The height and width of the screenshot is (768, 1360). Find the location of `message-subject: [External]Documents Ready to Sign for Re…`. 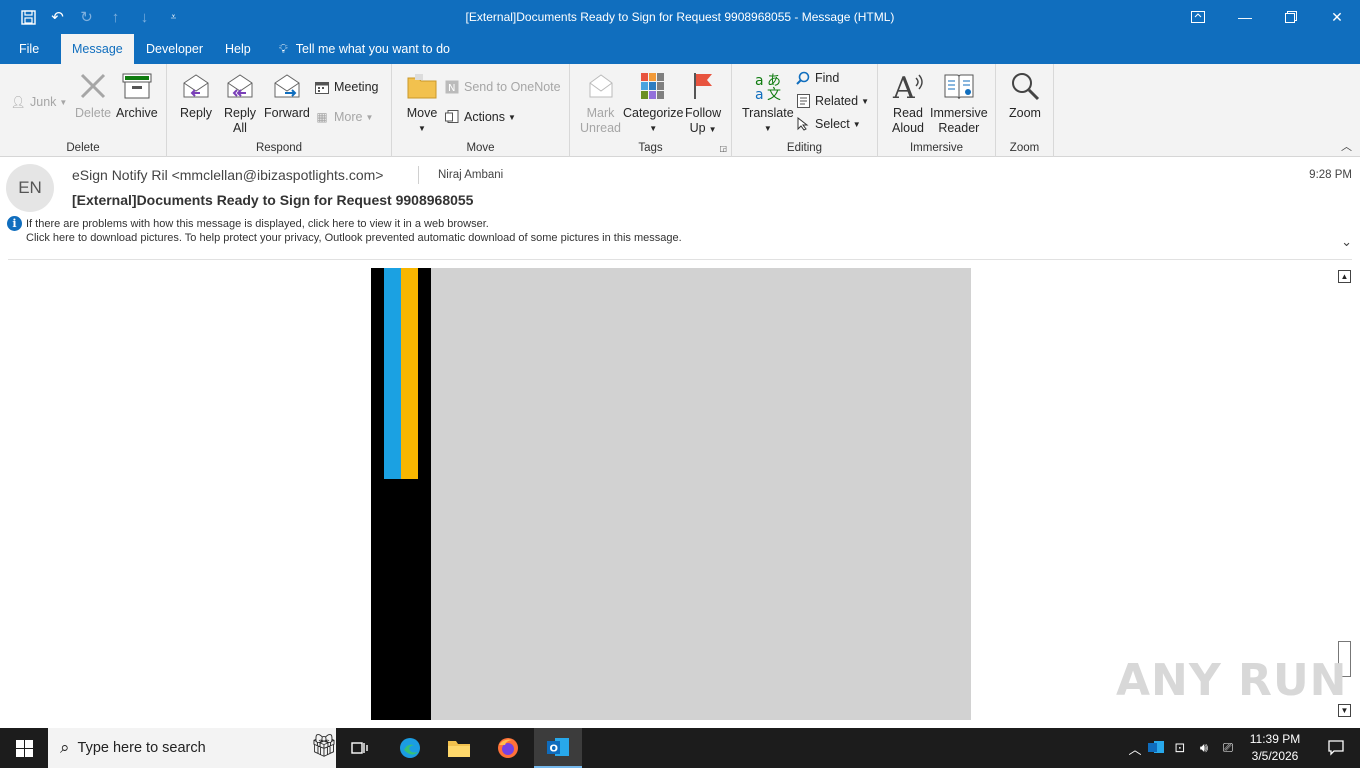

message-subject: [External]Documents Ready to Sign for Re… is located at coordinates (273, 200).